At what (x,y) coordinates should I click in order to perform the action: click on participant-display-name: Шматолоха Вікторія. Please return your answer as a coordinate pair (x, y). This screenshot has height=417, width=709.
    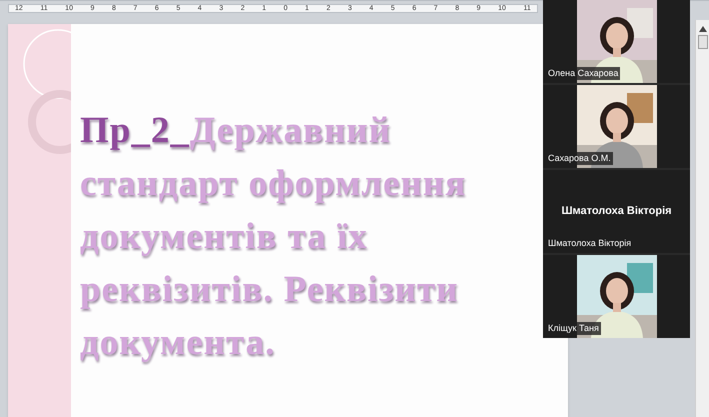
    Looking at the image, I should click on (616, 212).